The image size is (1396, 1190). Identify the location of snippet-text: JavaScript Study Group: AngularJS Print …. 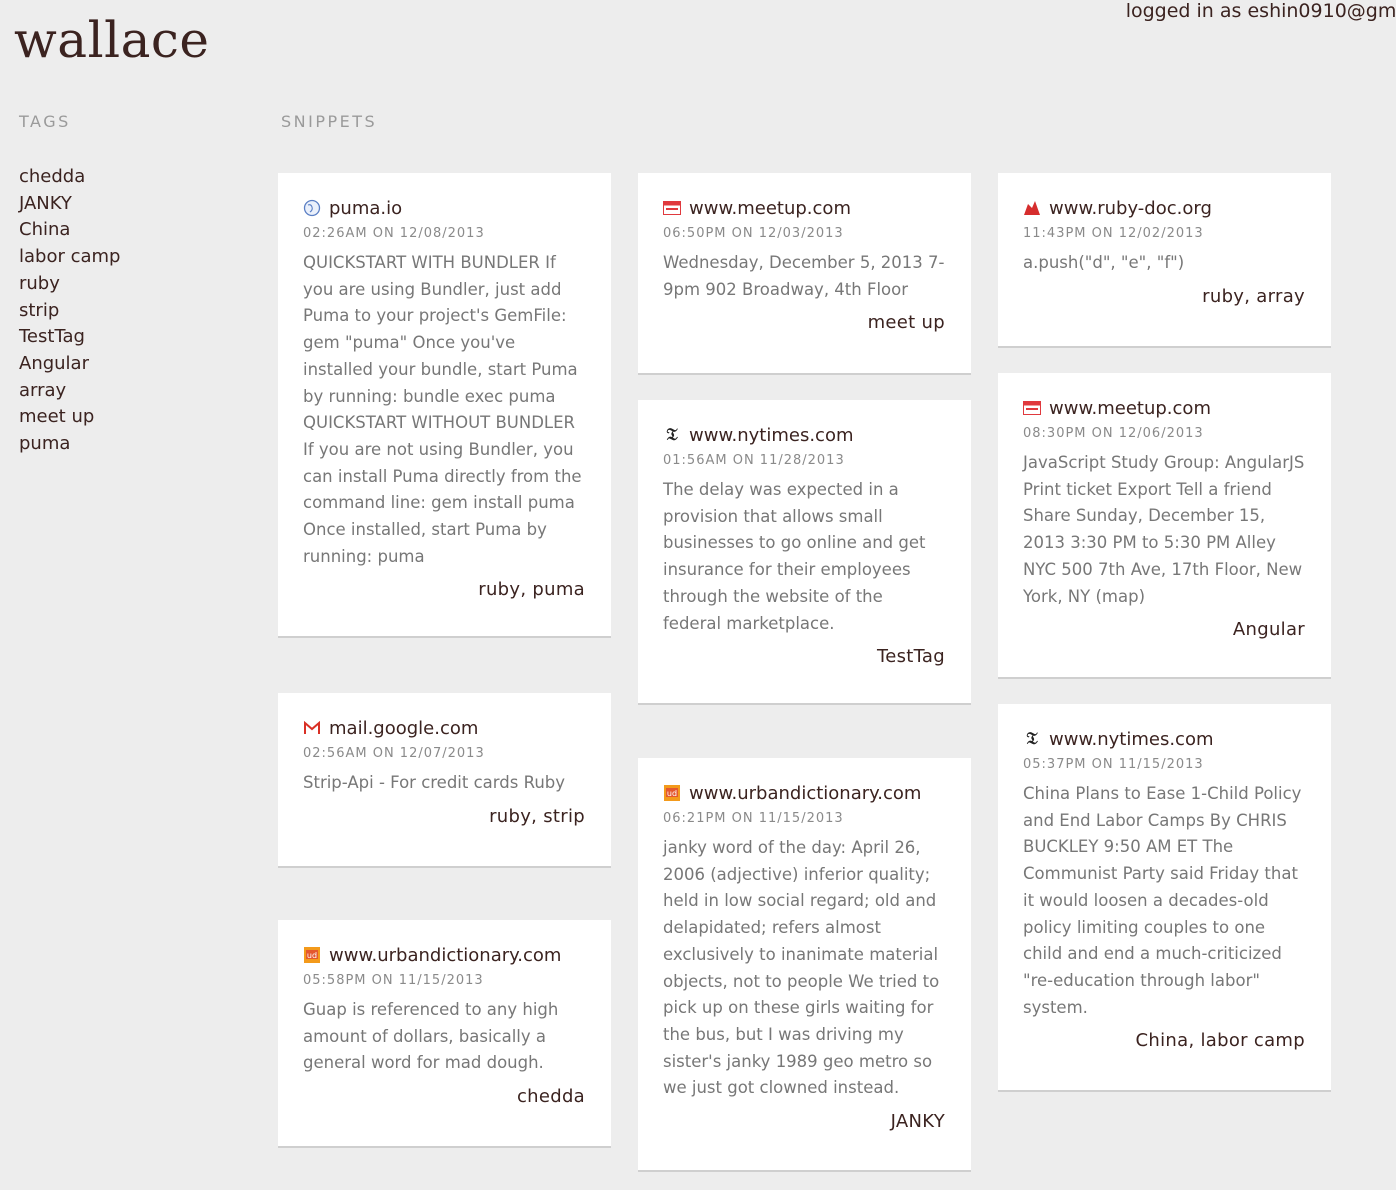
(1164, 529).